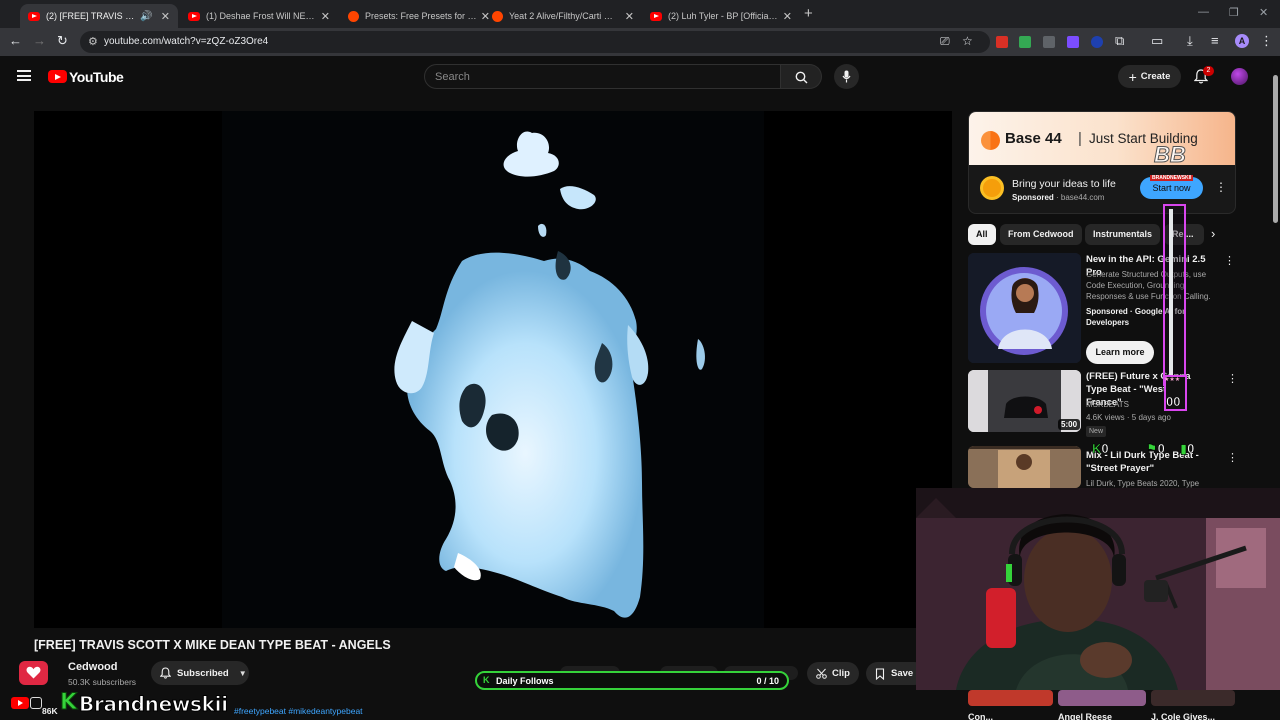 The image size is (1280, 720). Describe the element at coordinates (497, 16) in the screenshot. I see `reddit-favicon-icon` at that location.